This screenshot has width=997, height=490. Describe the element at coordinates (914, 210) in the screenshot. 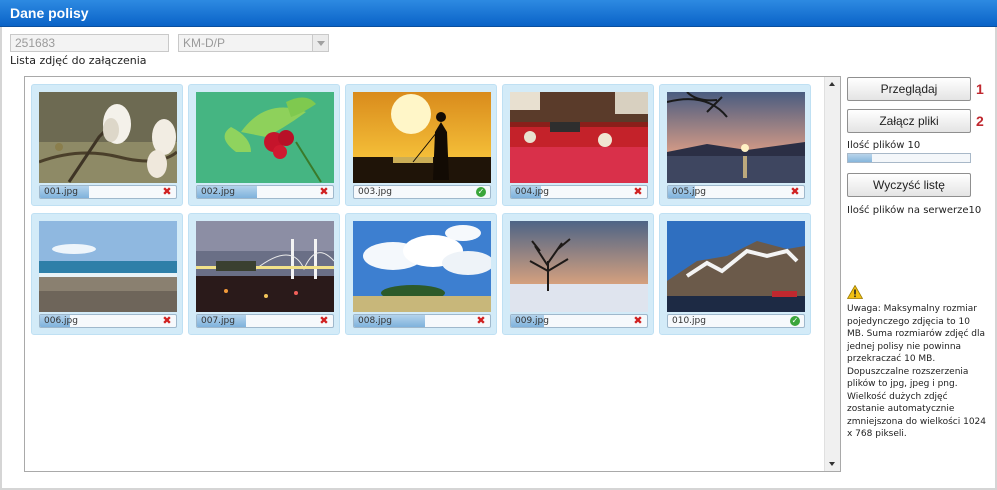

I see `server-file-count-label: Ilość plików na serwerze10` at that location.